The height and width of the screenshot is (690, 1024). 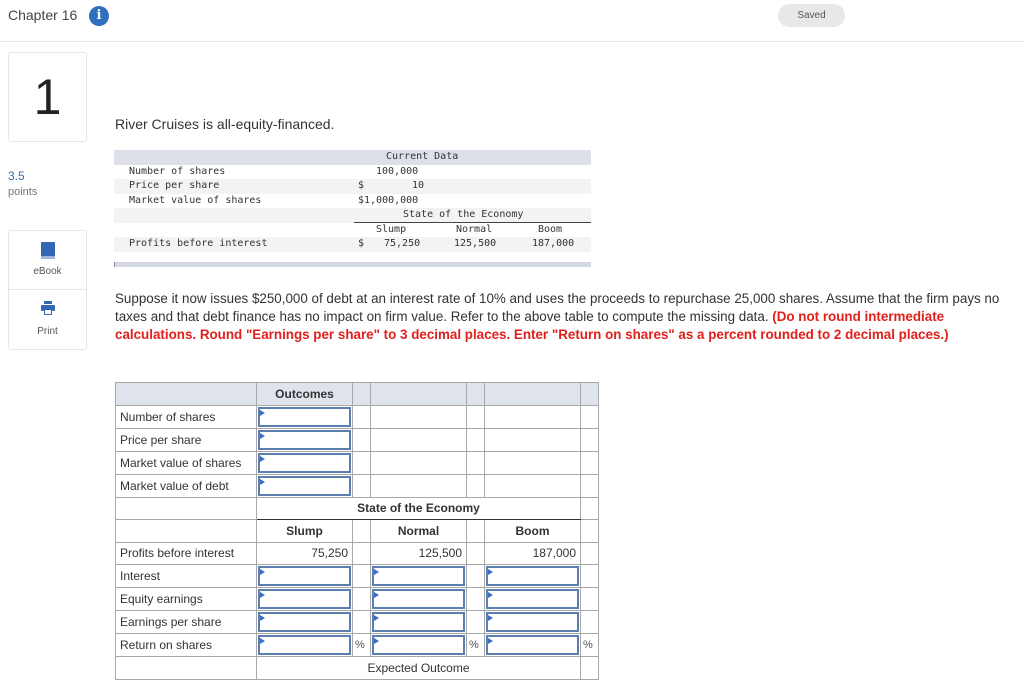 What do you see at coordinates (361, 185) in the screenshot?
I see `row-currency: $` at bounding box center [361, 185].